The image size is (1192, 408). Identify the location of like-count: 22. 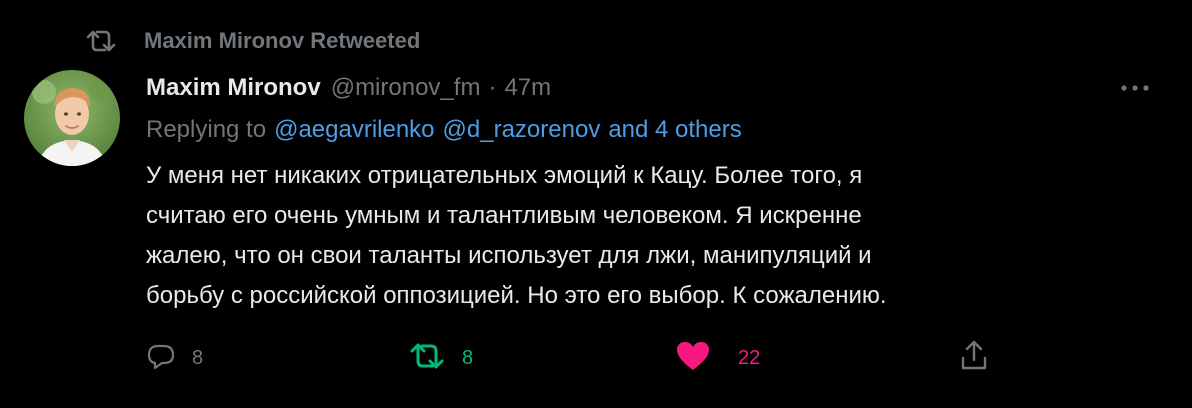
(749, 357).